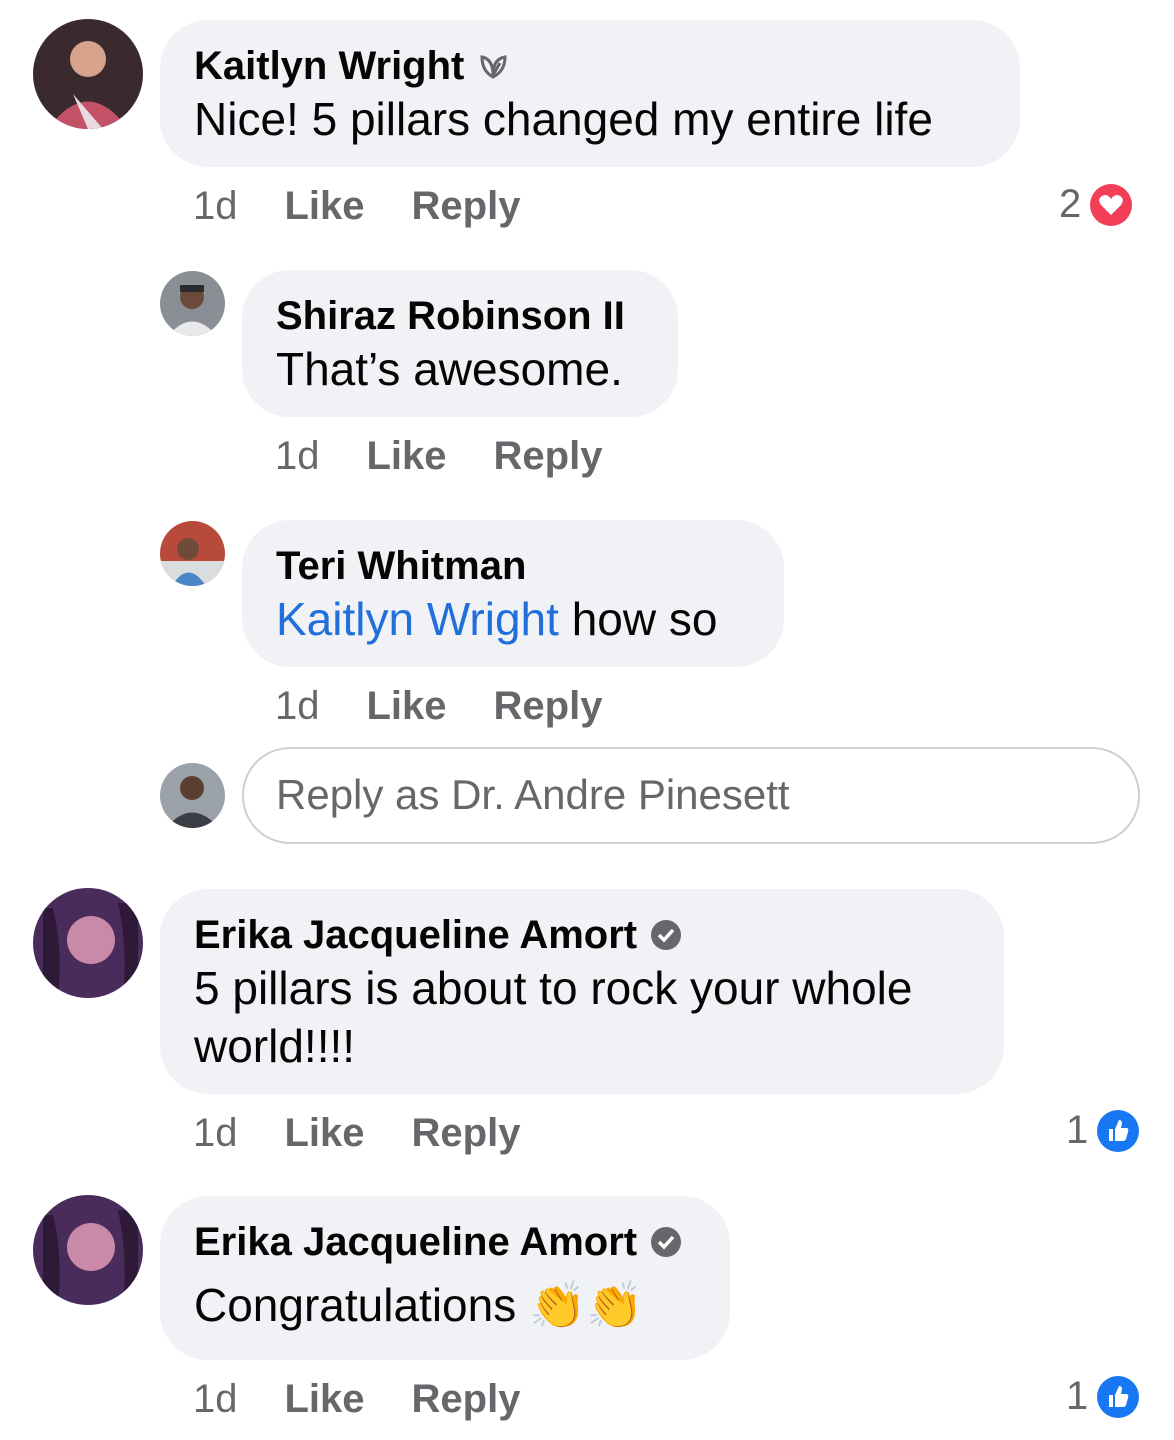 The height and width of the screenshot is (1440, 1174). Describe the element at coordinates (1070, 204) in the screenshot. I see `reaction-count: 2` at that location.